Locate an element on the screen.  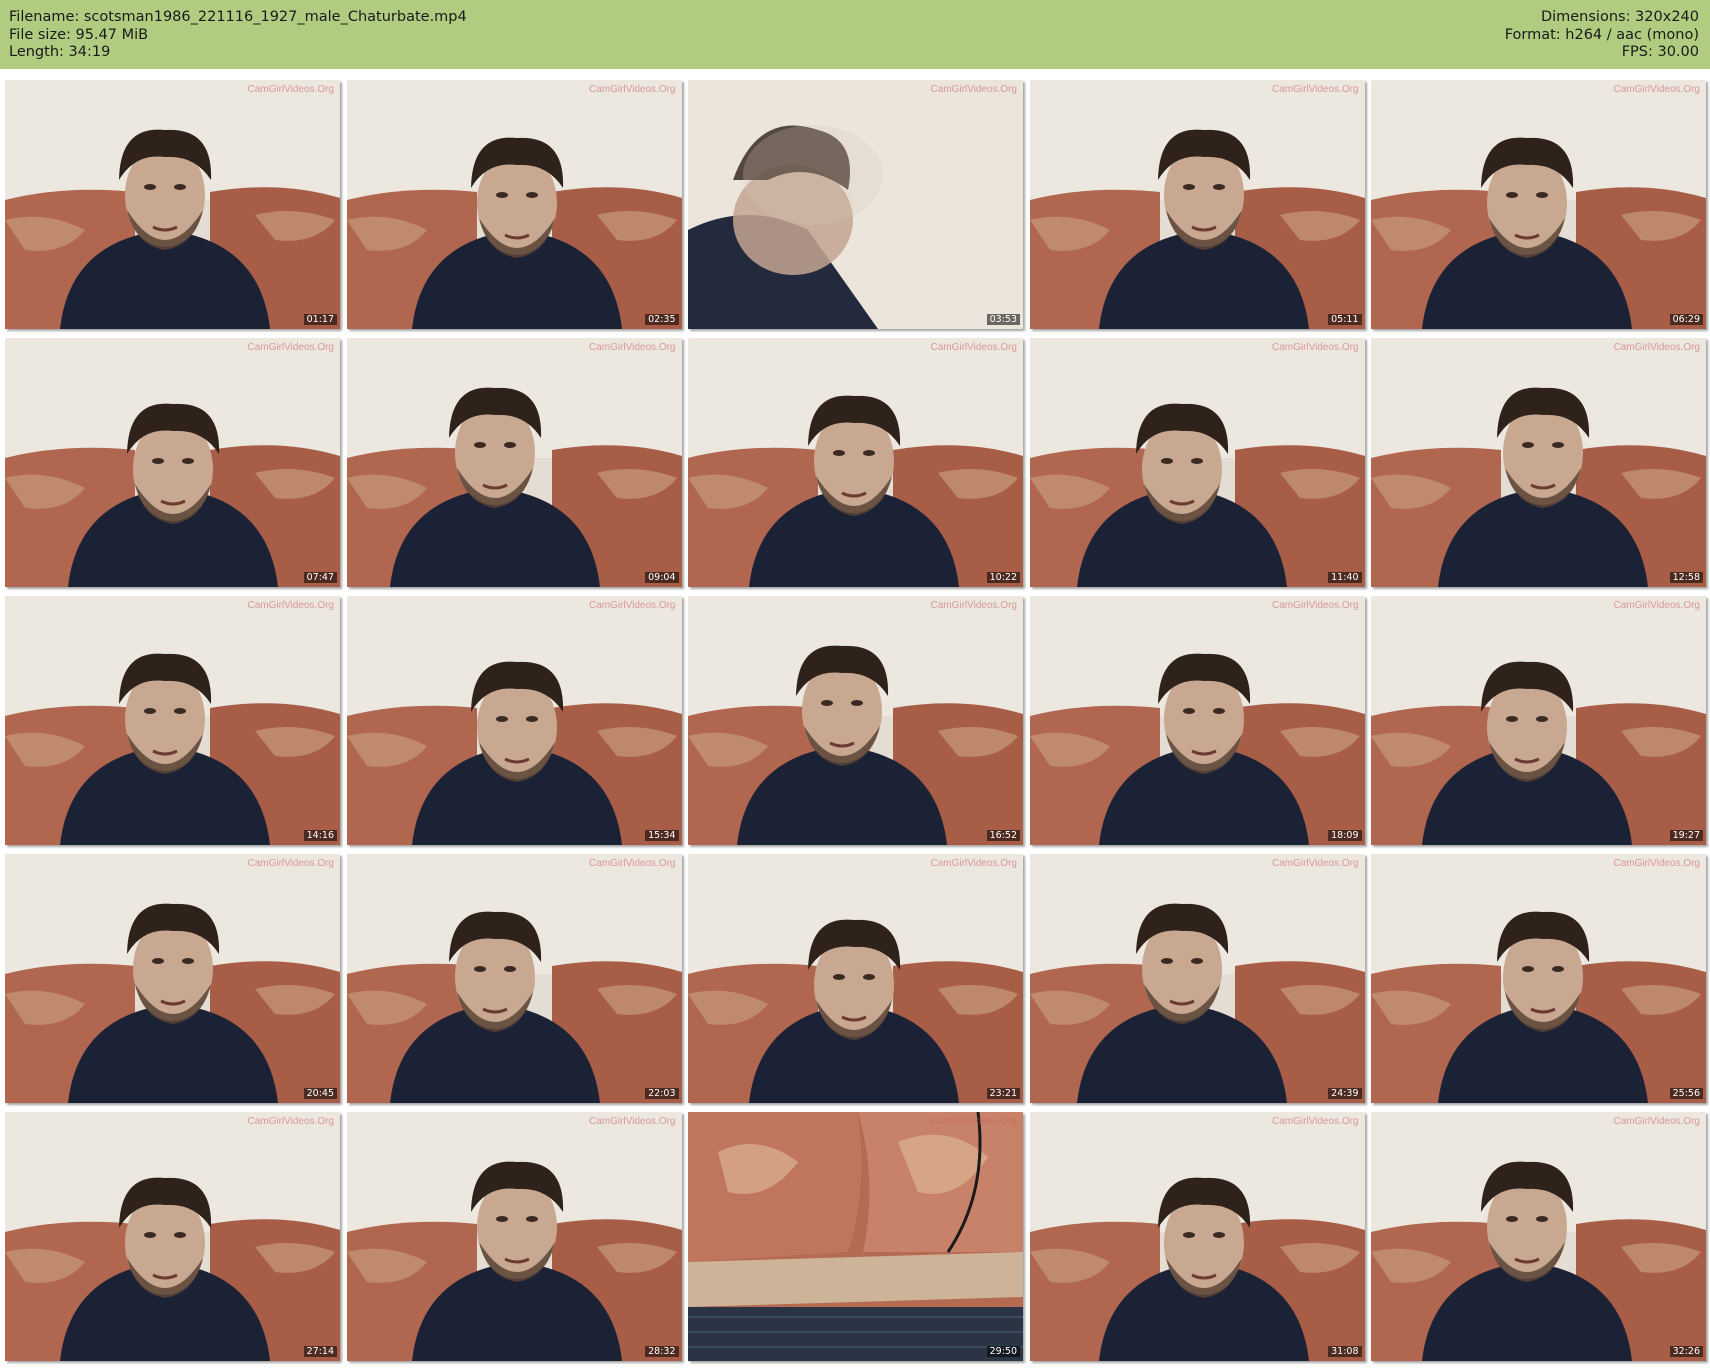
video-thumbnail: CamGirlVideos.Org 16:52 is located at coordinates (855, 720).